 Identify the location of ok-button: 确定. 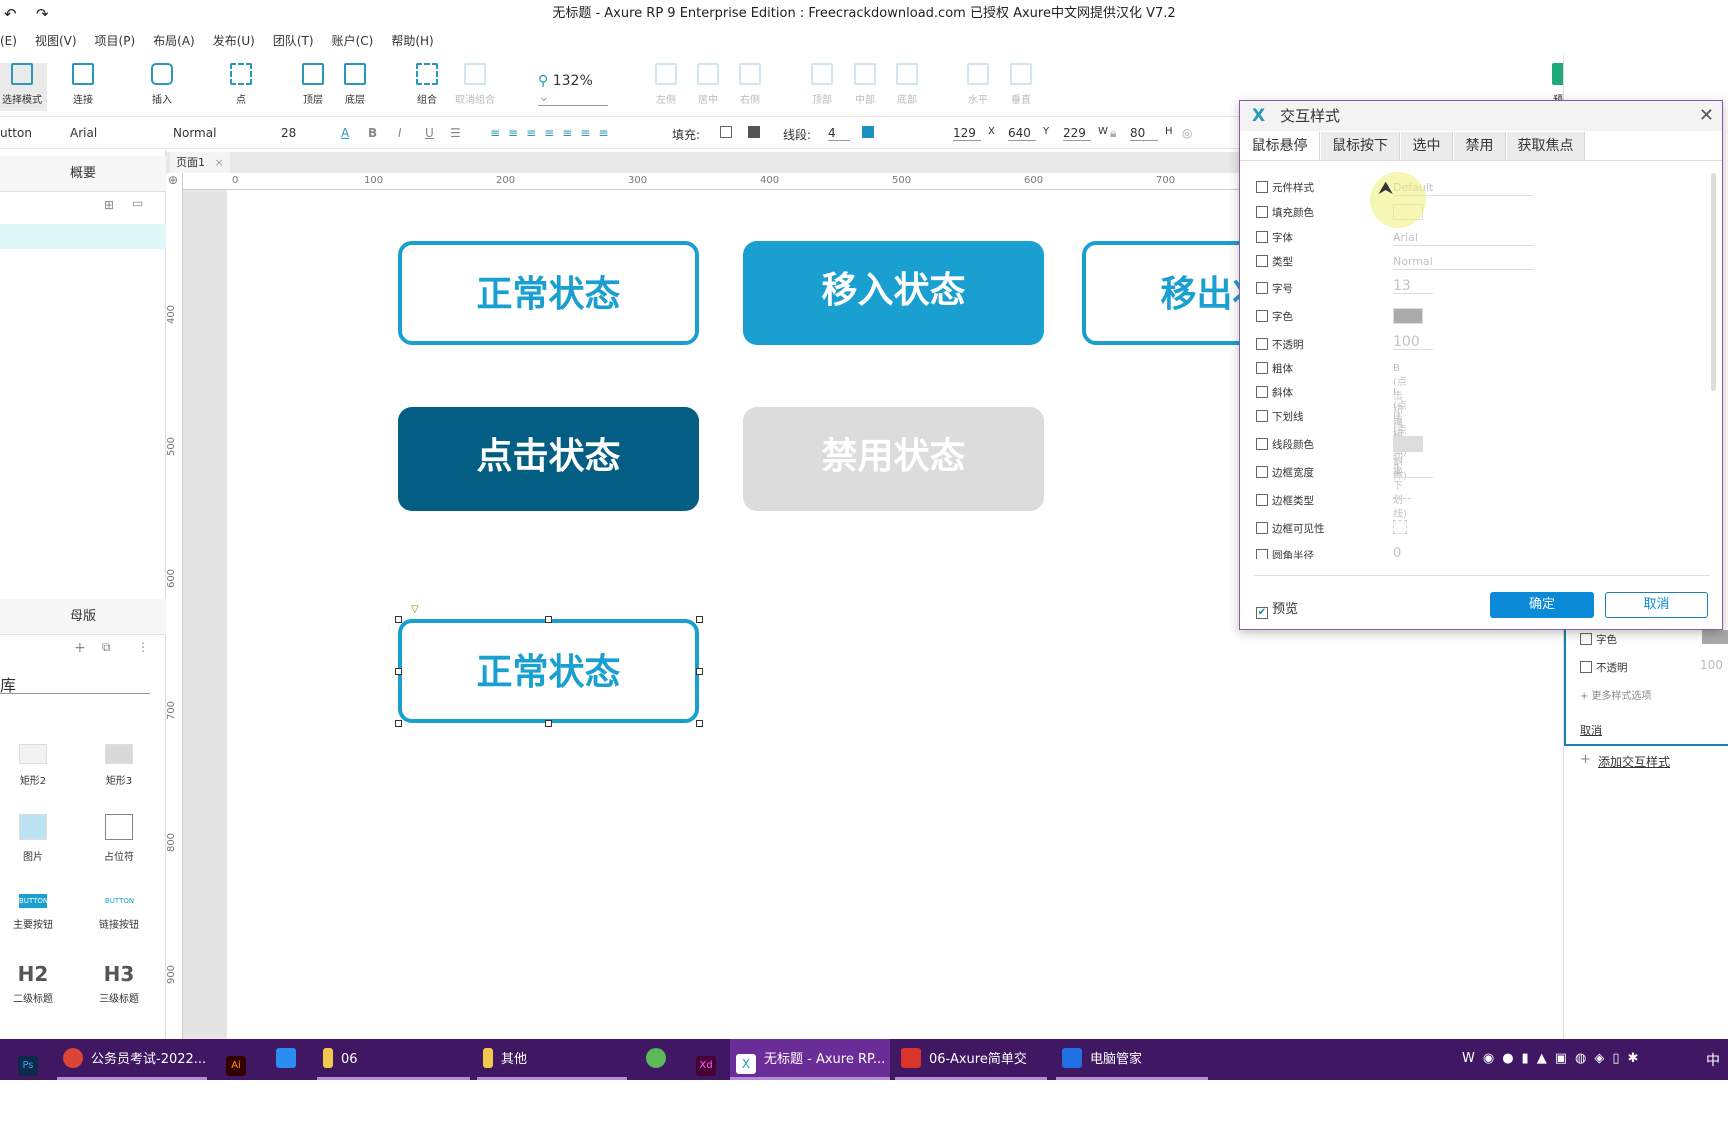
(1542, 605).